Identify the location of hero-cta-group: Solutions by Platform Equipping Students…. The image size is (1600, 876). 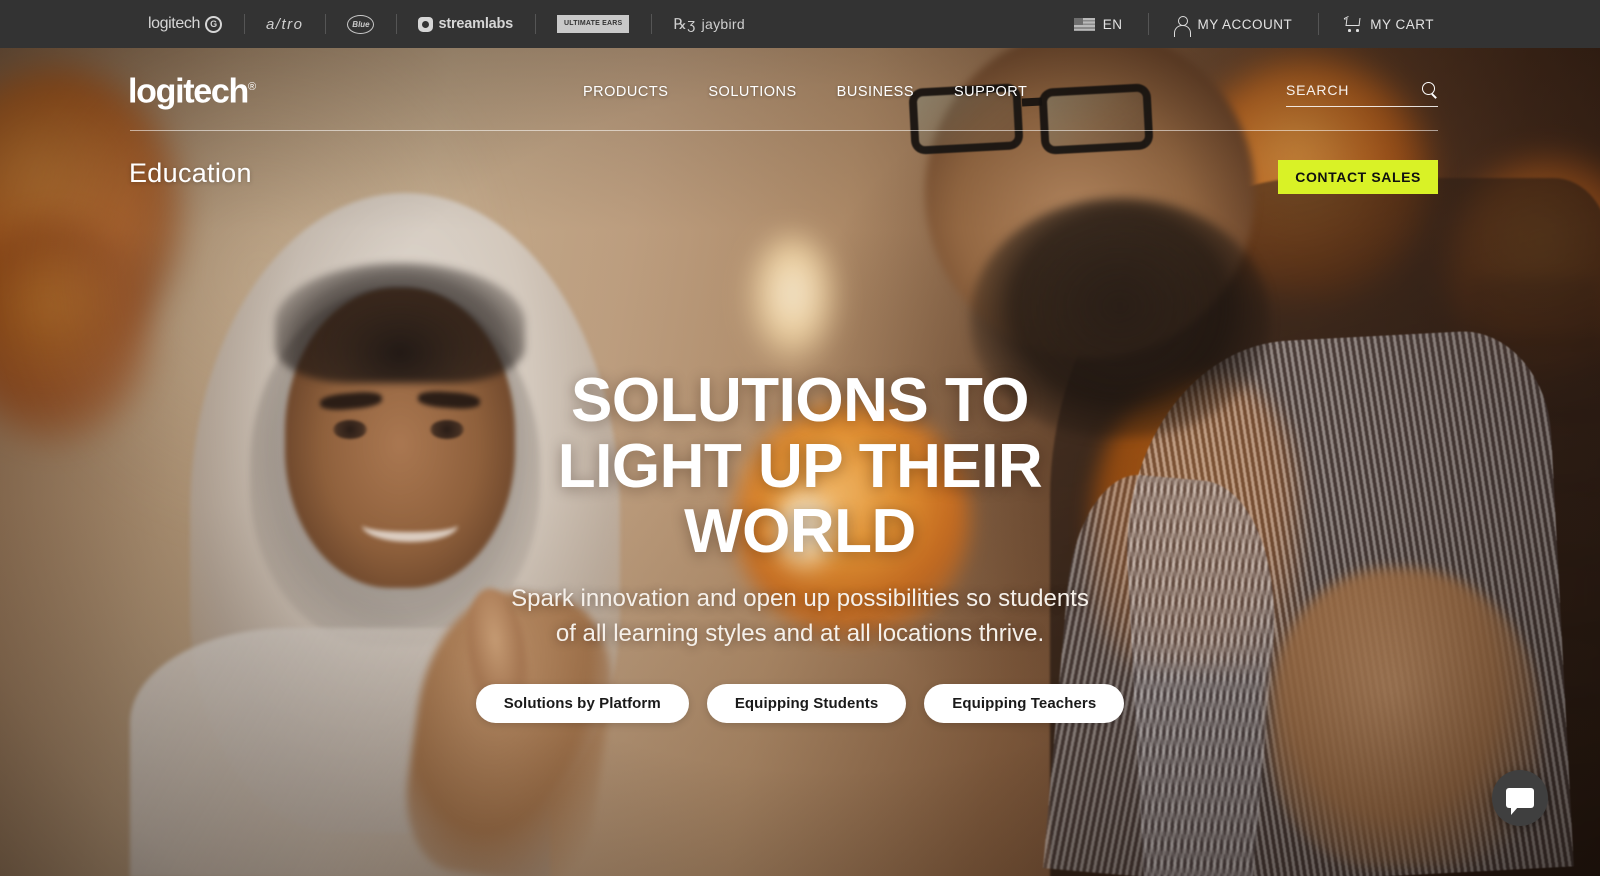
(800, 703).